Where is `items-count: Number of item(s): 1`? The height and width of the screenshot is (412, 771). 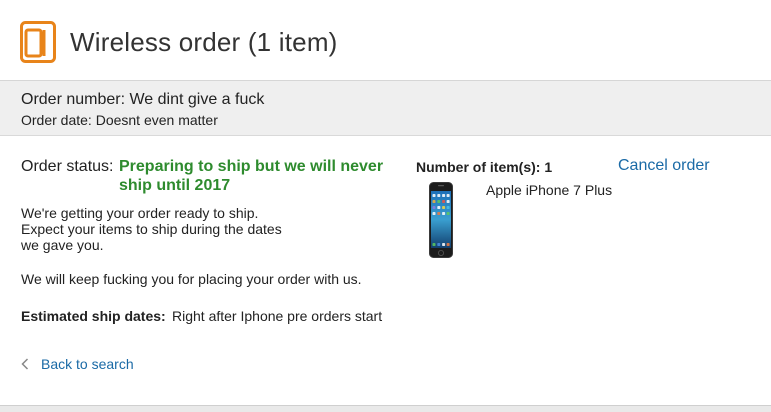
items-count: Number of item(s): 1 is located at coordinates (484, 167).